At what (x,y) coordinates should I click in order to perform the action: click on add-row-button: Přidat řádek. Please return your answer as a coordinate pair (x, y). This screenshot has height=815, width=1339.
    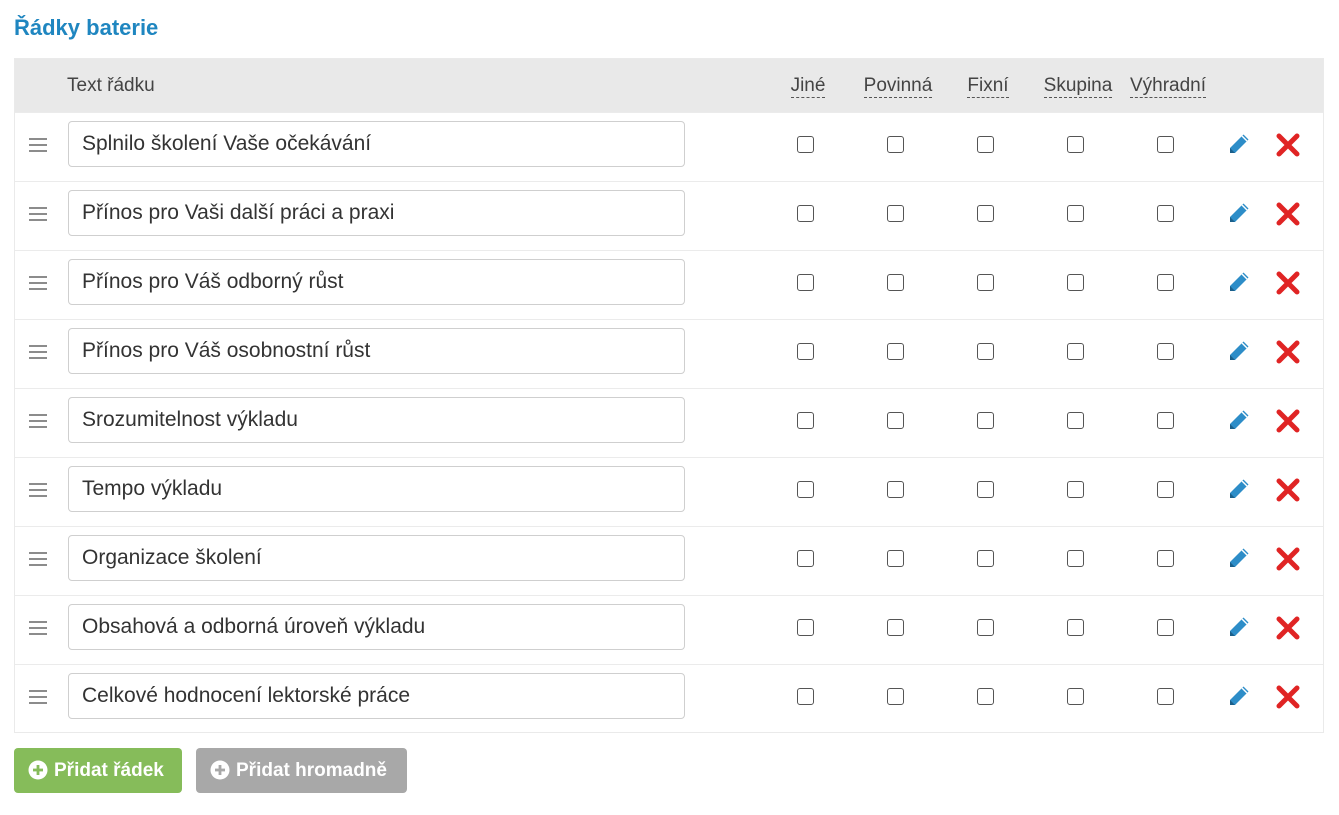
    Looking at the image, I should click on (98, 770).